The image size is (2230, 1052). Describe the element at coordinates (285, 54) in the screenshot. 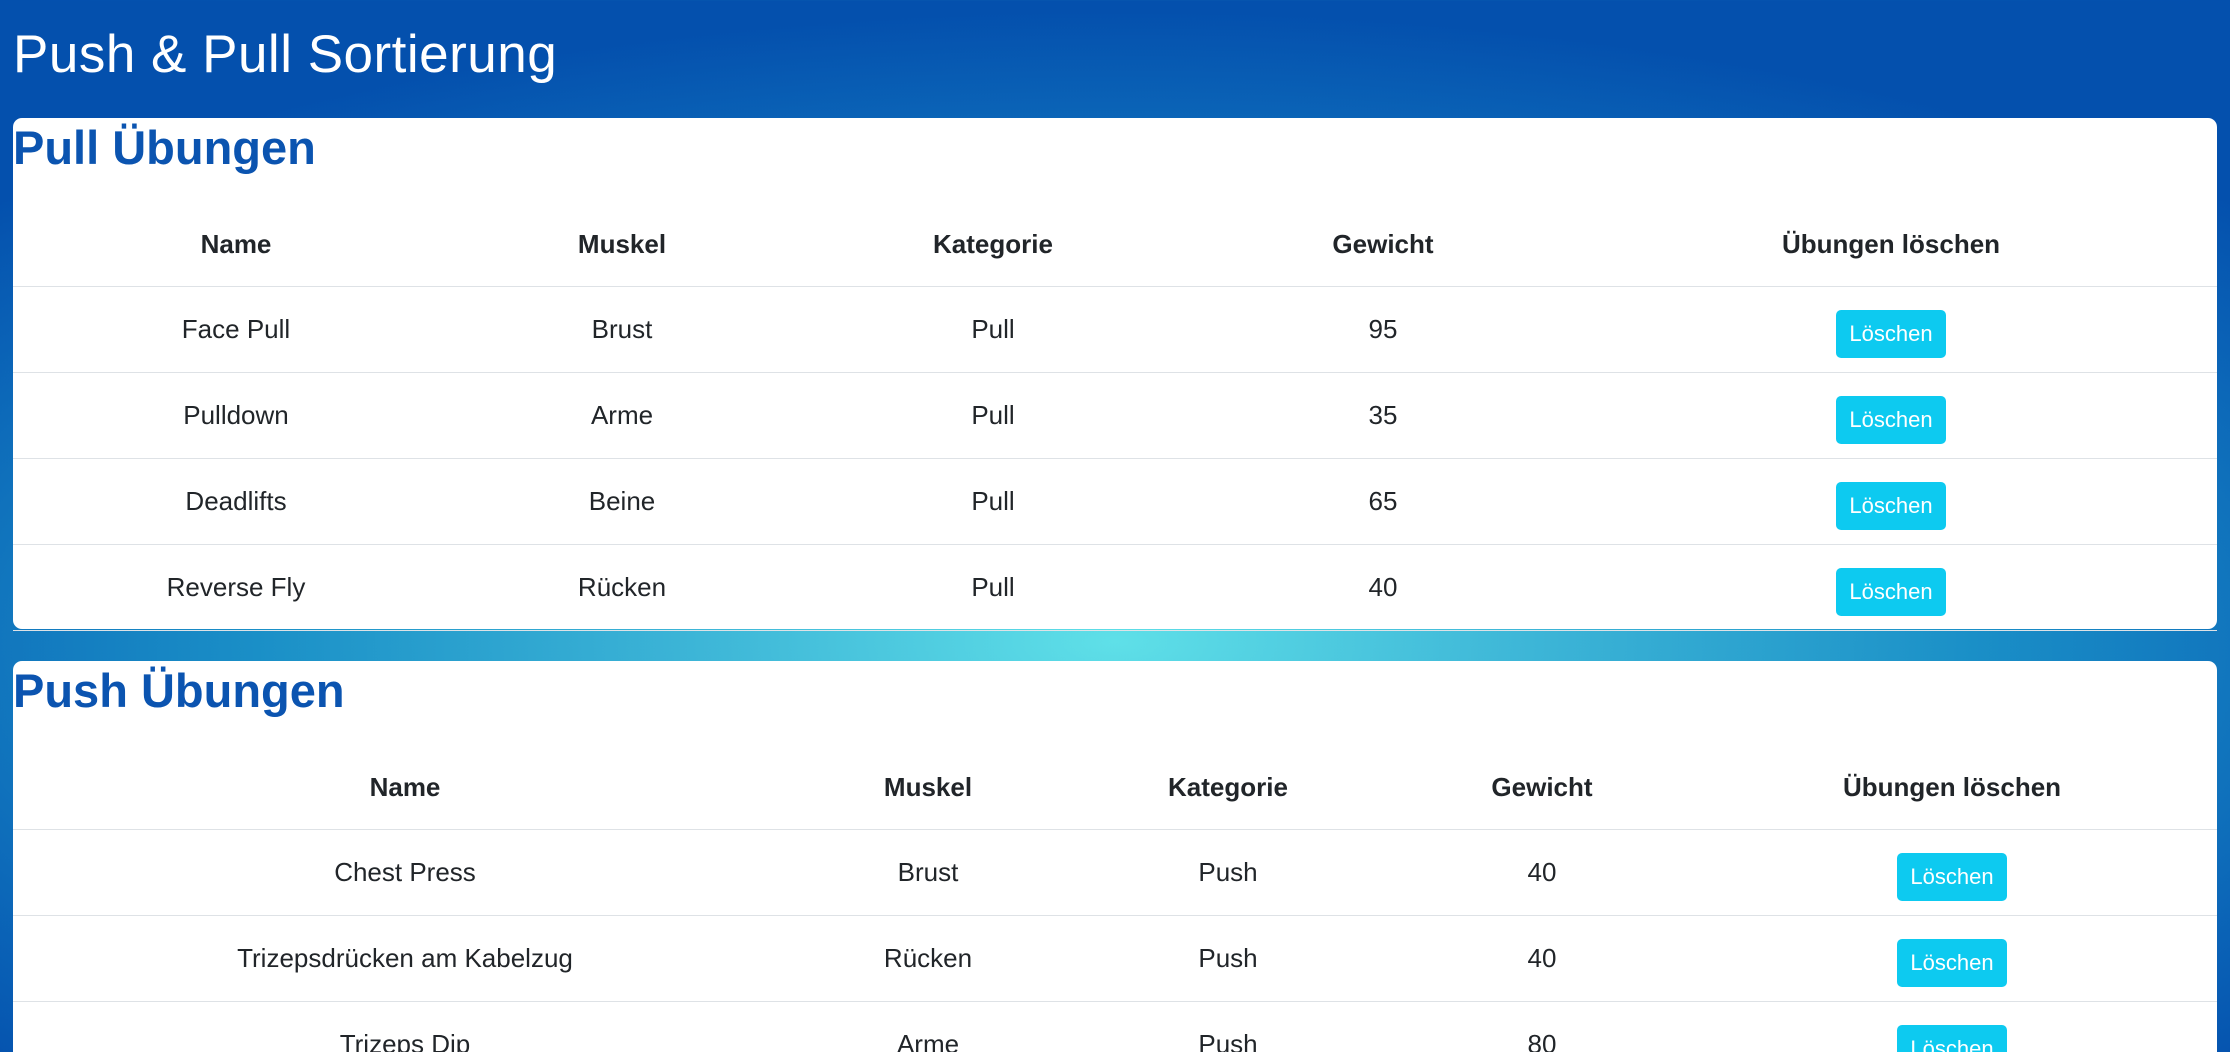

I see `page-title: Push & Pull Sortierung` at that location.